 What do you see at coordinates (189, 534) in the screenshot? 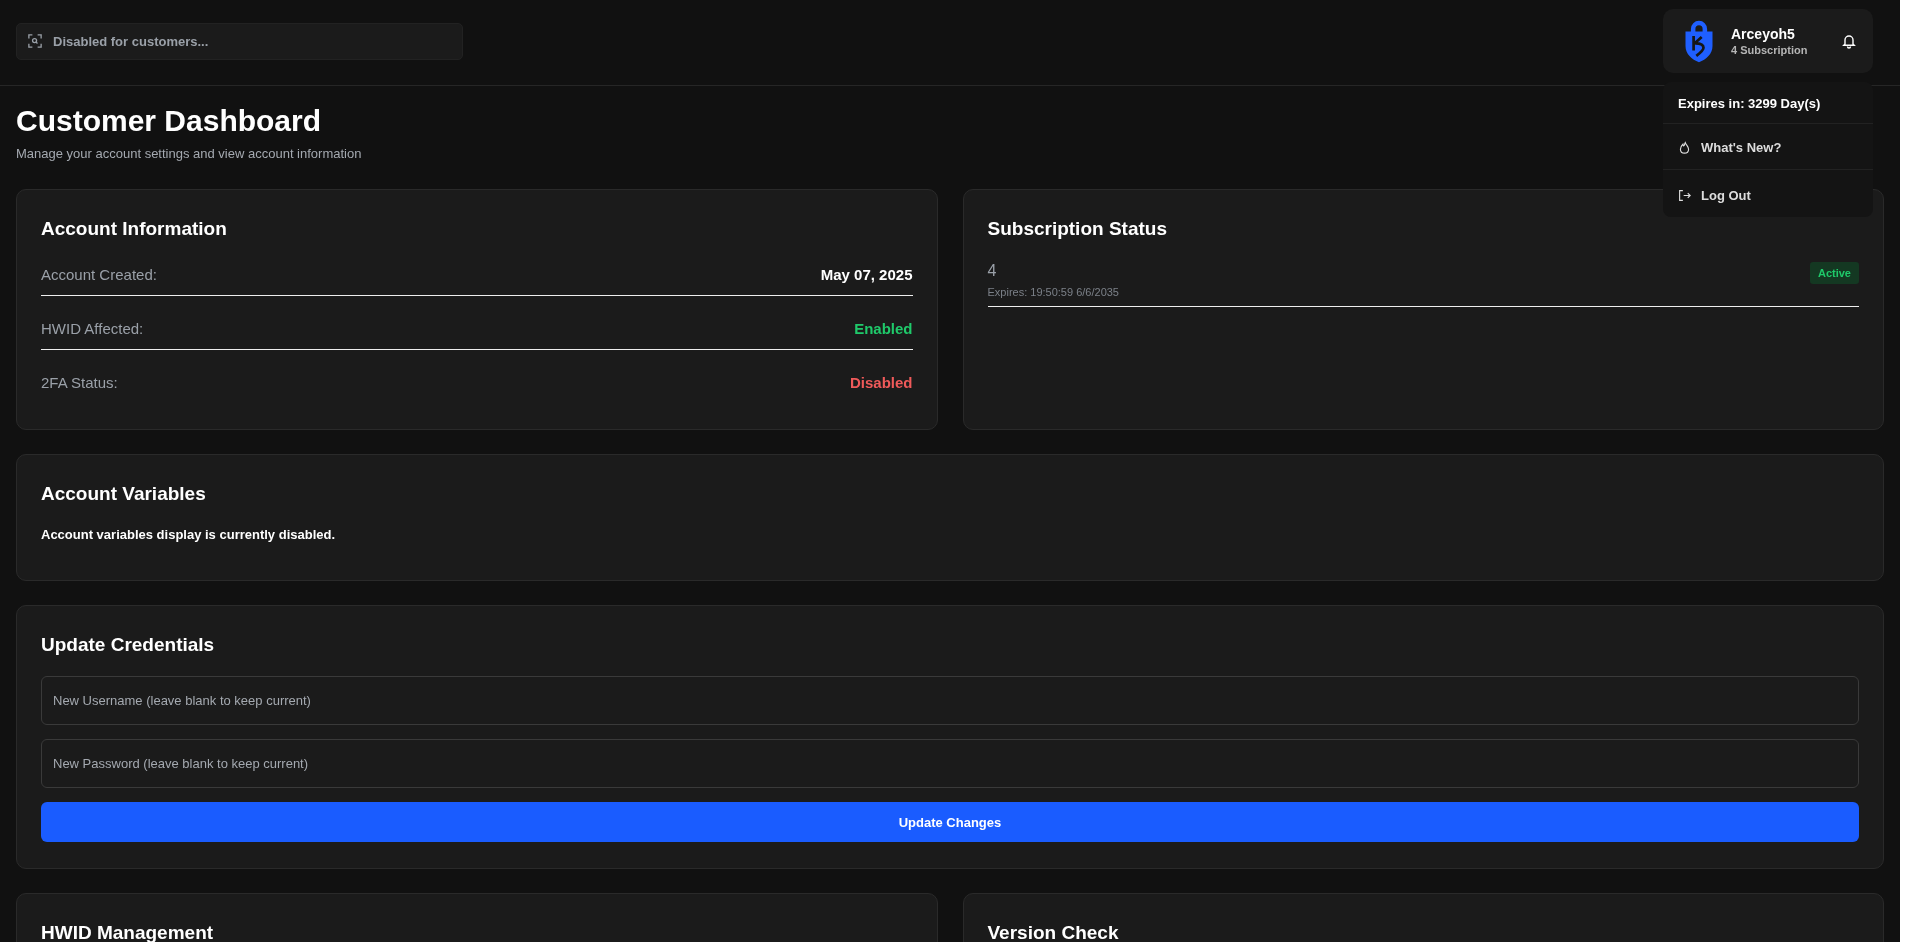
I see `variables-message: Account variables display is currently disabled.` at bounding box center [189, 534].